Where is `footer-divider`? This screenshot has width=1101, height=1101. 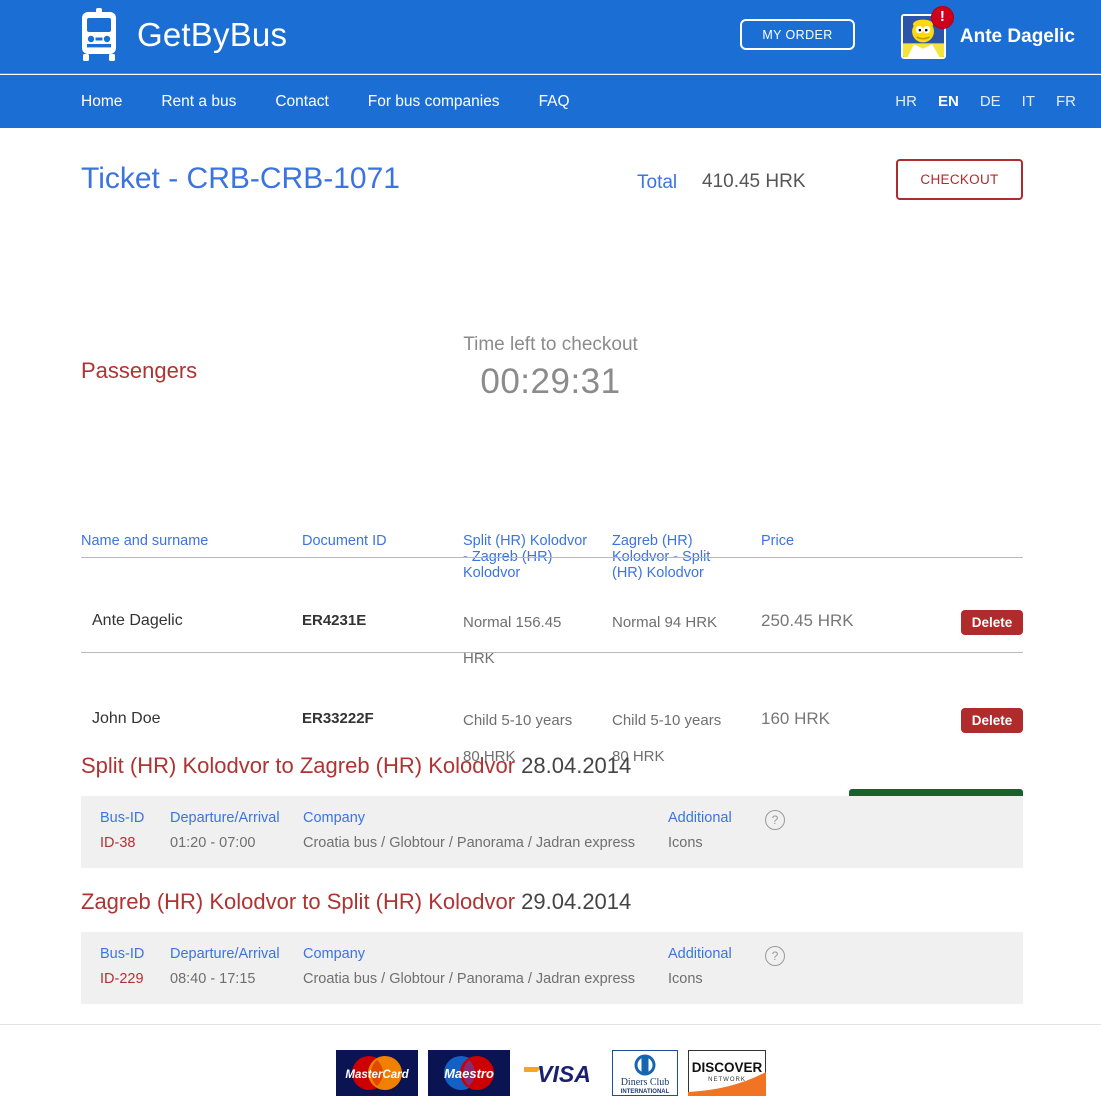 footer-divider is located at coordinates (550, 1024).